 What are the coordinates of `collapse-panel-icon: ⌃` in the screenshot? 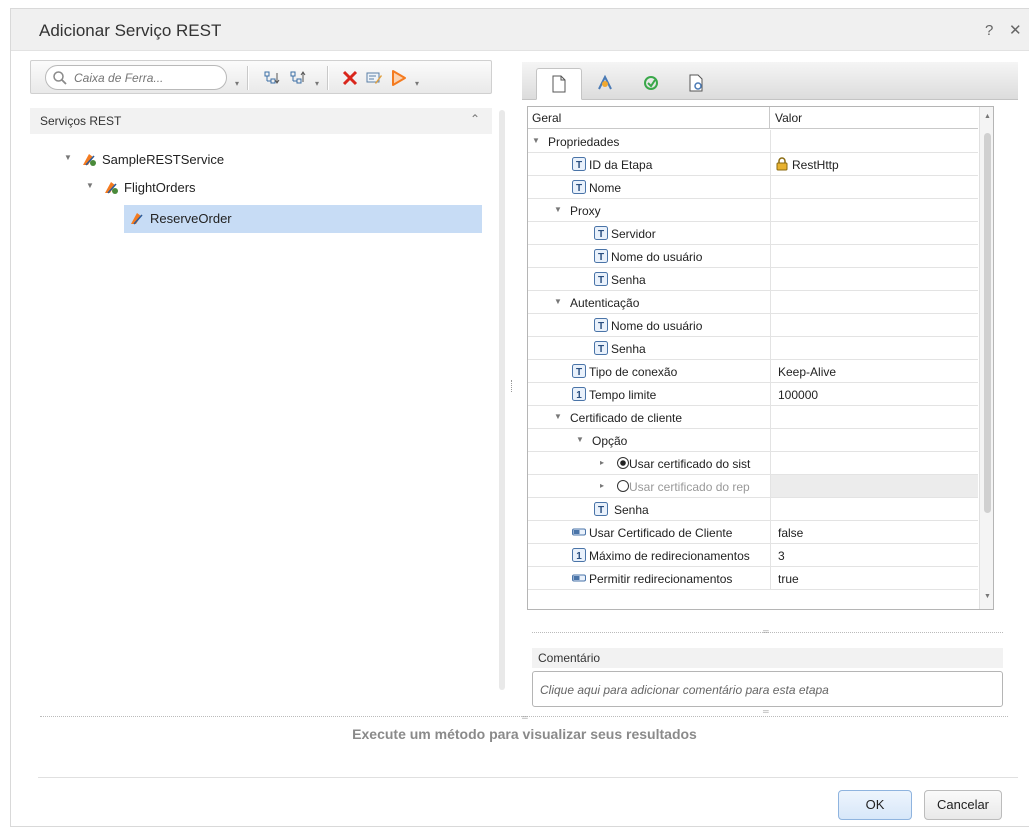 It's located at (475, 119).